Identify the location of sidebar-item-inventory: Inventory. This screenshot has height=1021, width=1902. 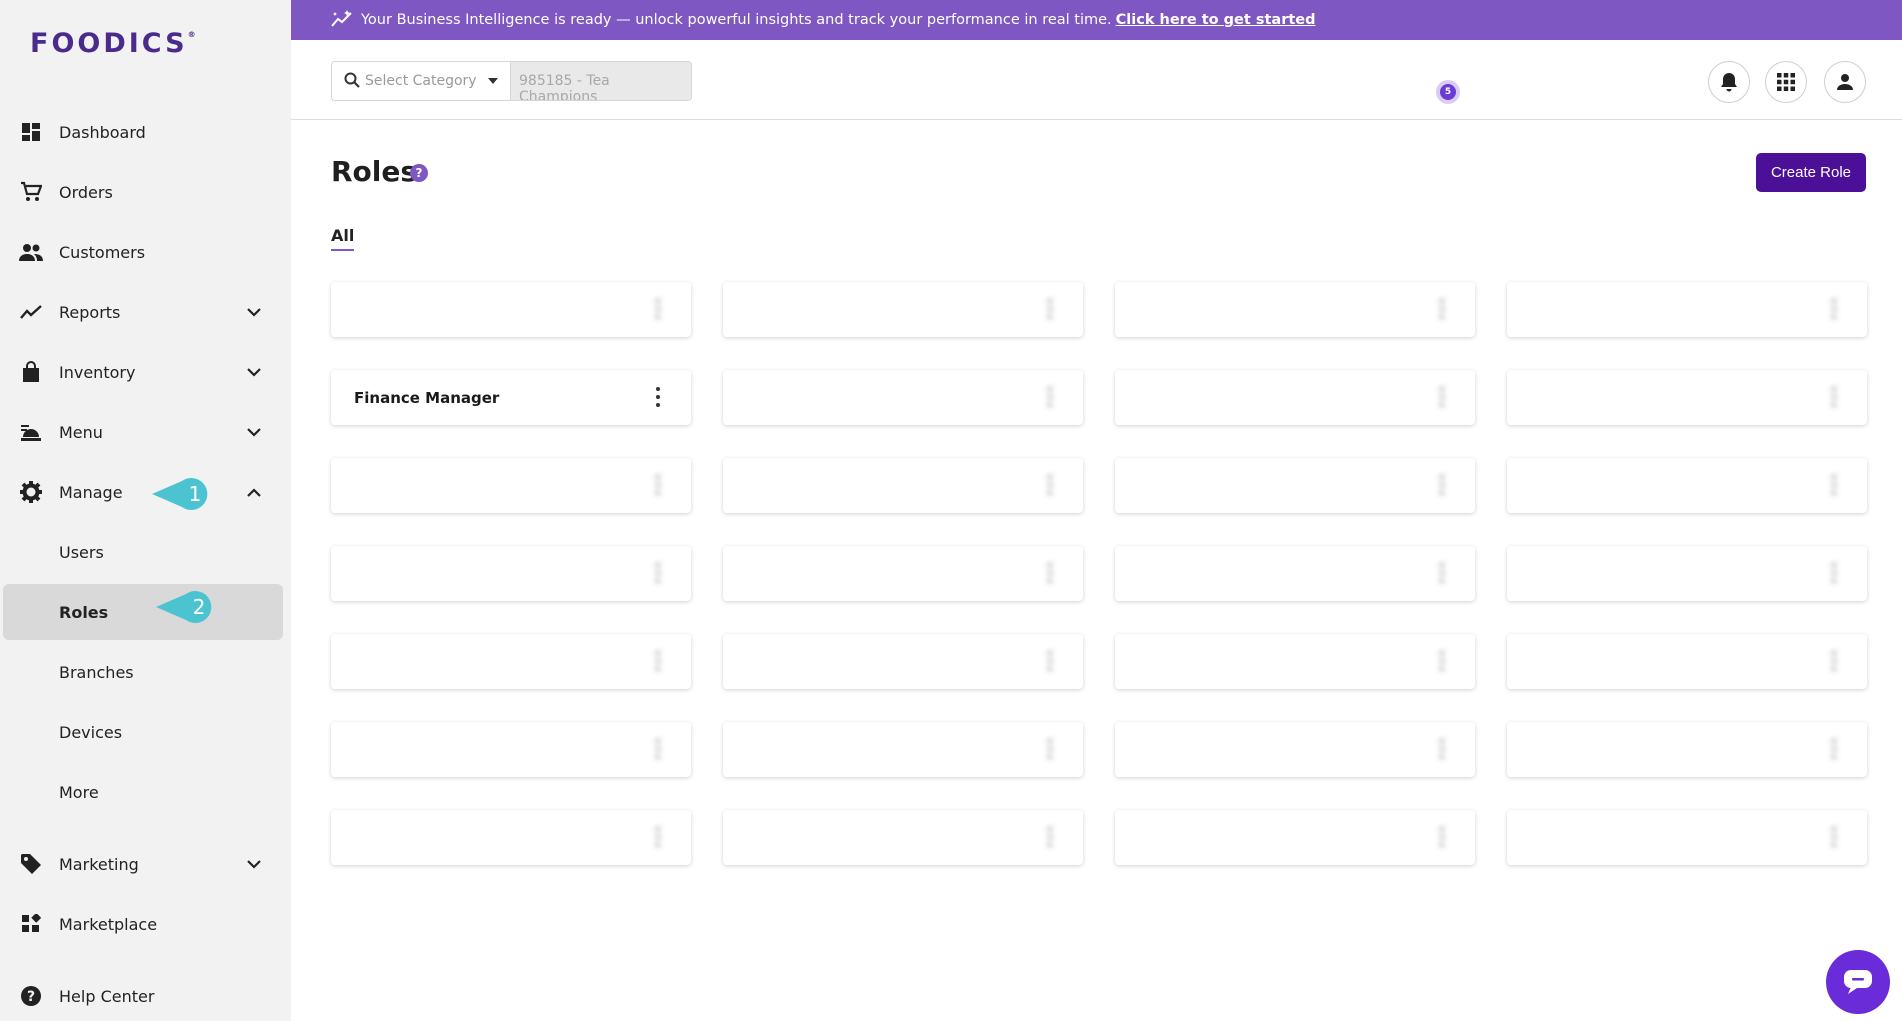
(145, 372).